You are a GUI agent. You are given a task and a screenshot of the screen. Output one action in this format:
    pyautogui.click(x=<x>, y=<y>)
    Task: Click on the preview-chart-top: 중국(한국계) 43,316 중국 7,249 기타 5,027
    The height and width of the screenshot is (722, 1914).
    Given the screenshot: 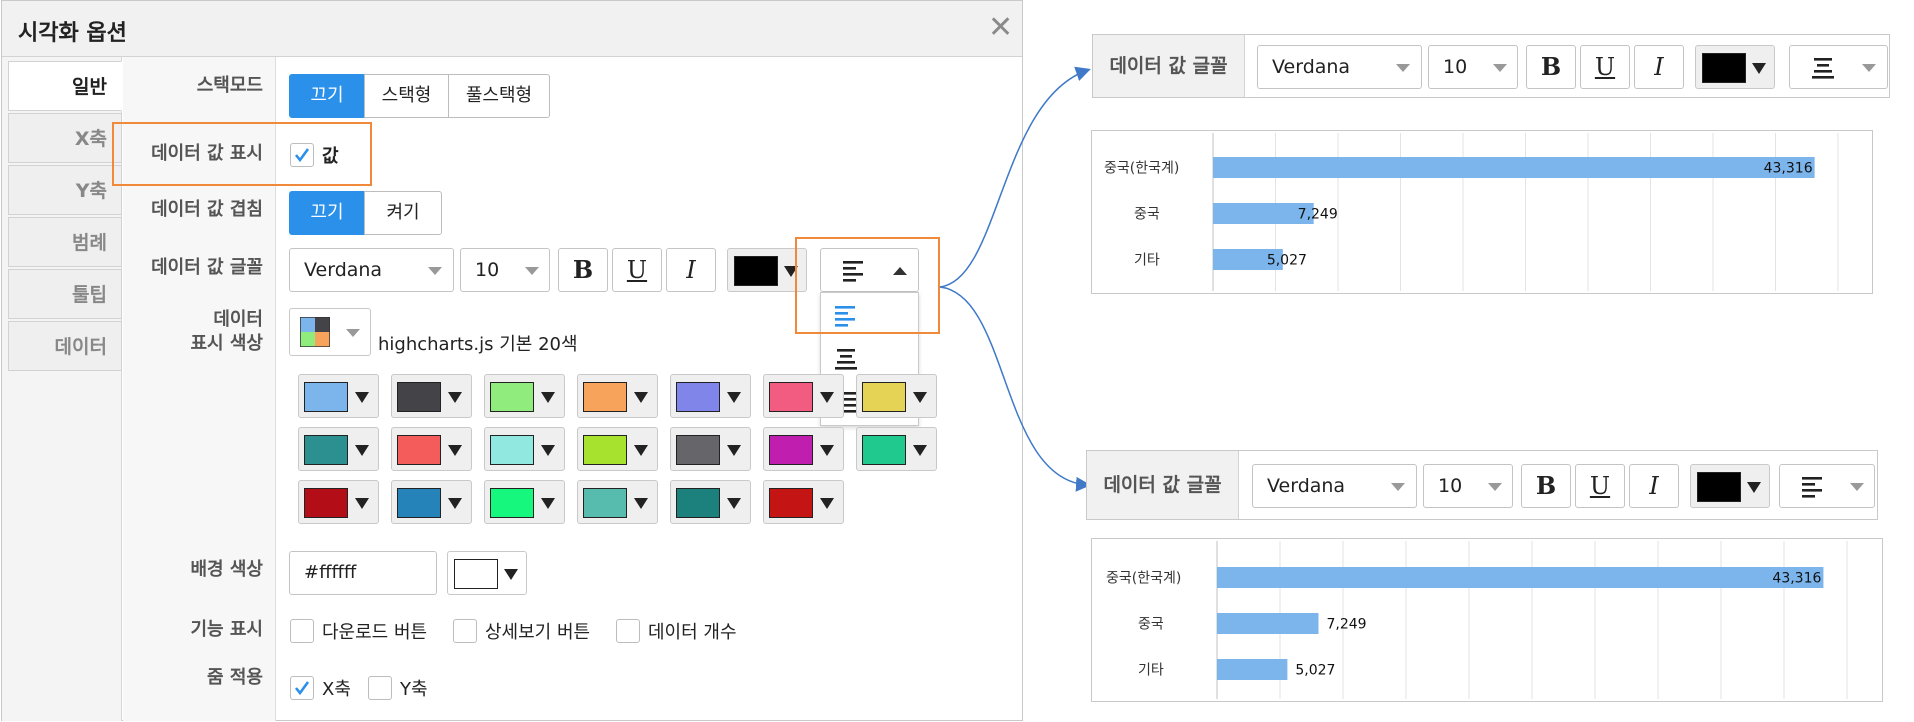 What is the action you would take?
    pyautogui.click(x=1482, y=212)
    